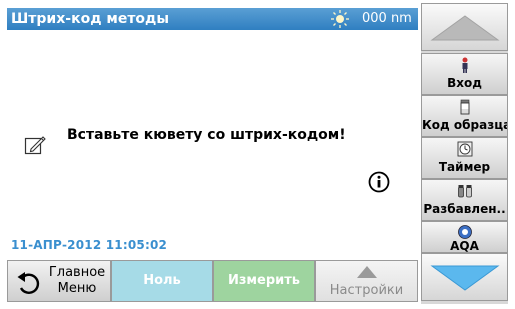 Image resolution: width=515 pixels, height=309 pixels. Describe the element at coordinates (206, 135) in the screenshot. I see `instruction-message: Вставьте кювету со штрих-кодом!` at that location.